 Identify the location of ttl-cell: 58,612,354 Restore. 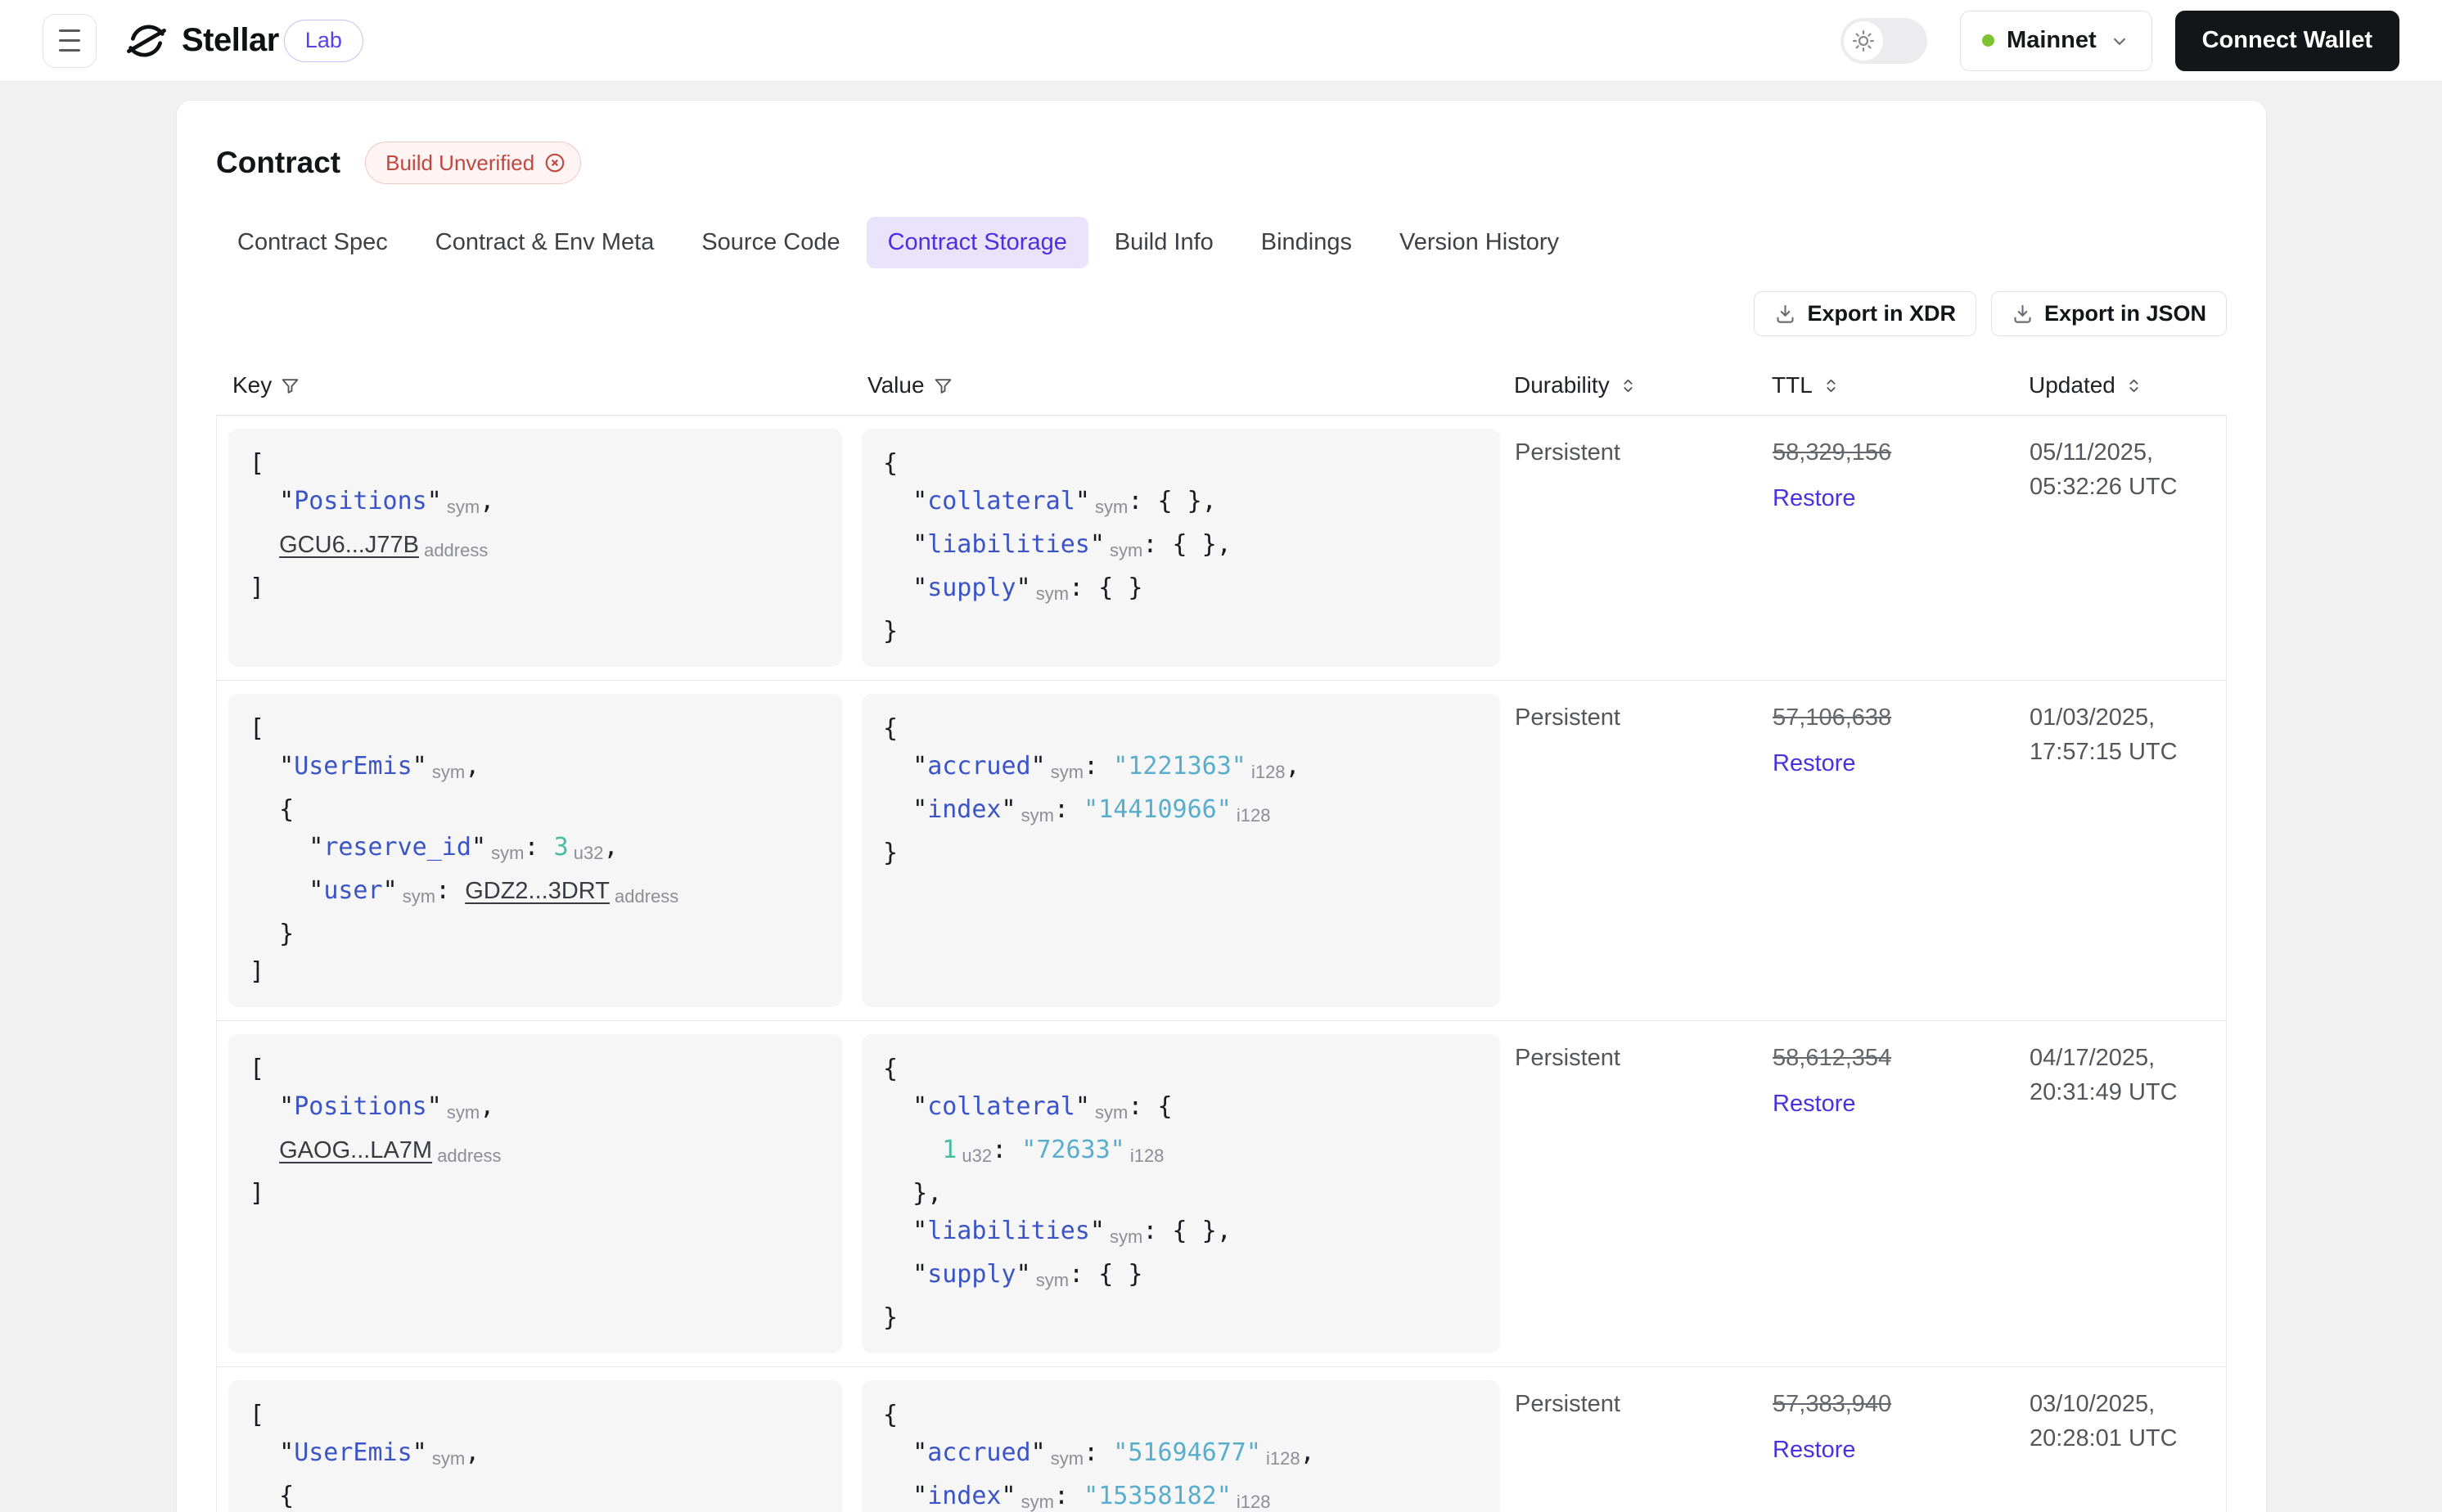
(1894, 1194).